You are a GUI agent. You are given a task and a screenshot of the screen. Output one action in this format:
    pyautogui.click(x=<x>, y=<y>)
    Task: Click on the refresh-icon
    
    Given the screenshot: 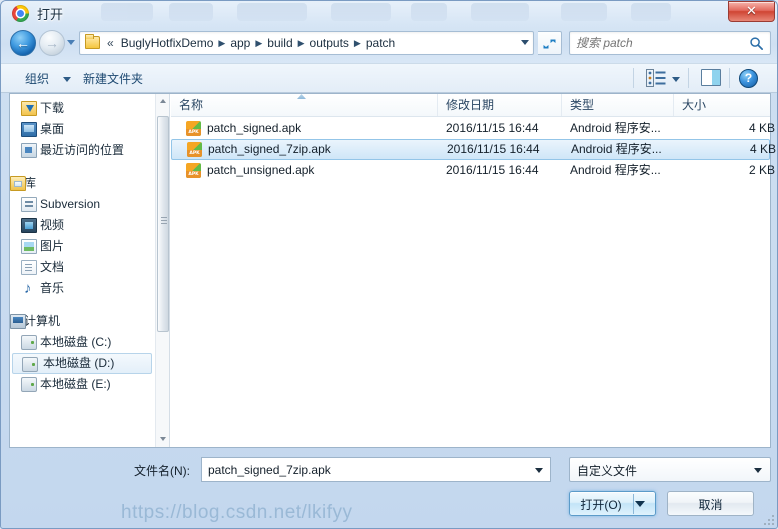 What is the action you would take?
    pyautogui.click(x=549, y=44)
    